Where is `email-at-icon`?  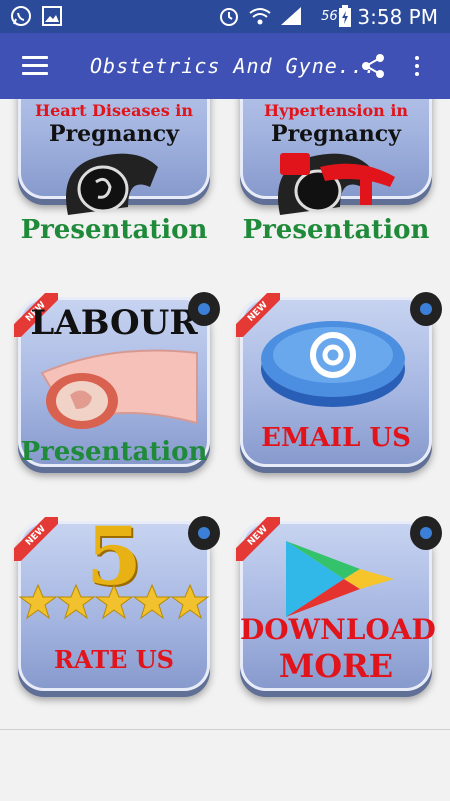 email-at-icon is located at coordinates (333, 364).